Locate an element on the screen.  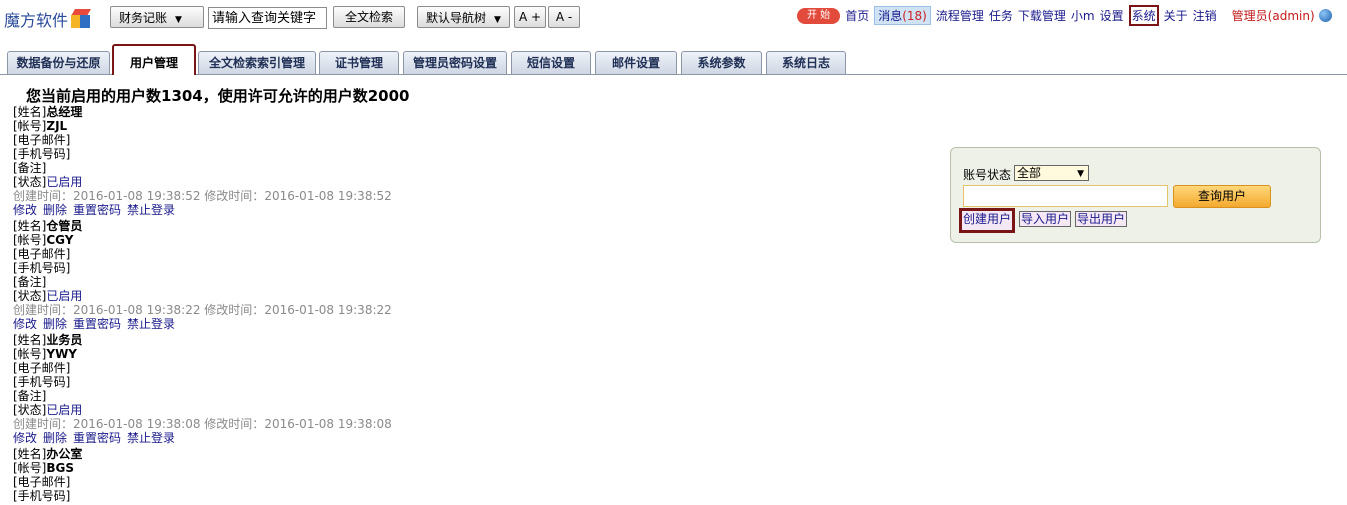
tab-backup-restore: 数据备份与还原 is located at coordinates (58, 62).